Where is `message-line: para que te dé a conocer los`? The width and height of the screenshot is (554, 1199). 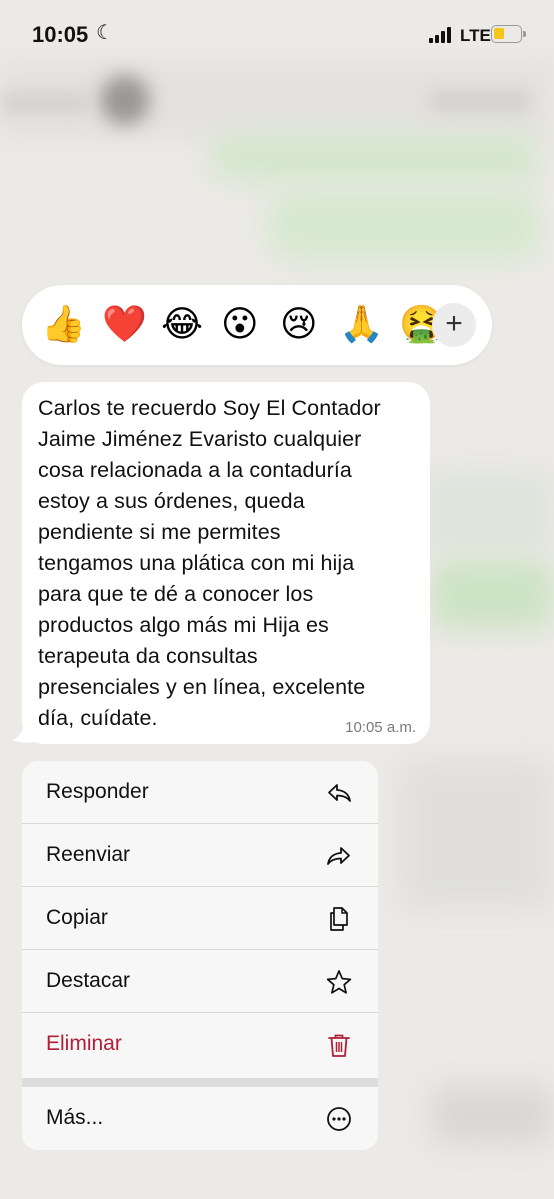
message-line: para que te dé a conocer los is located at coordinates (176, 594).